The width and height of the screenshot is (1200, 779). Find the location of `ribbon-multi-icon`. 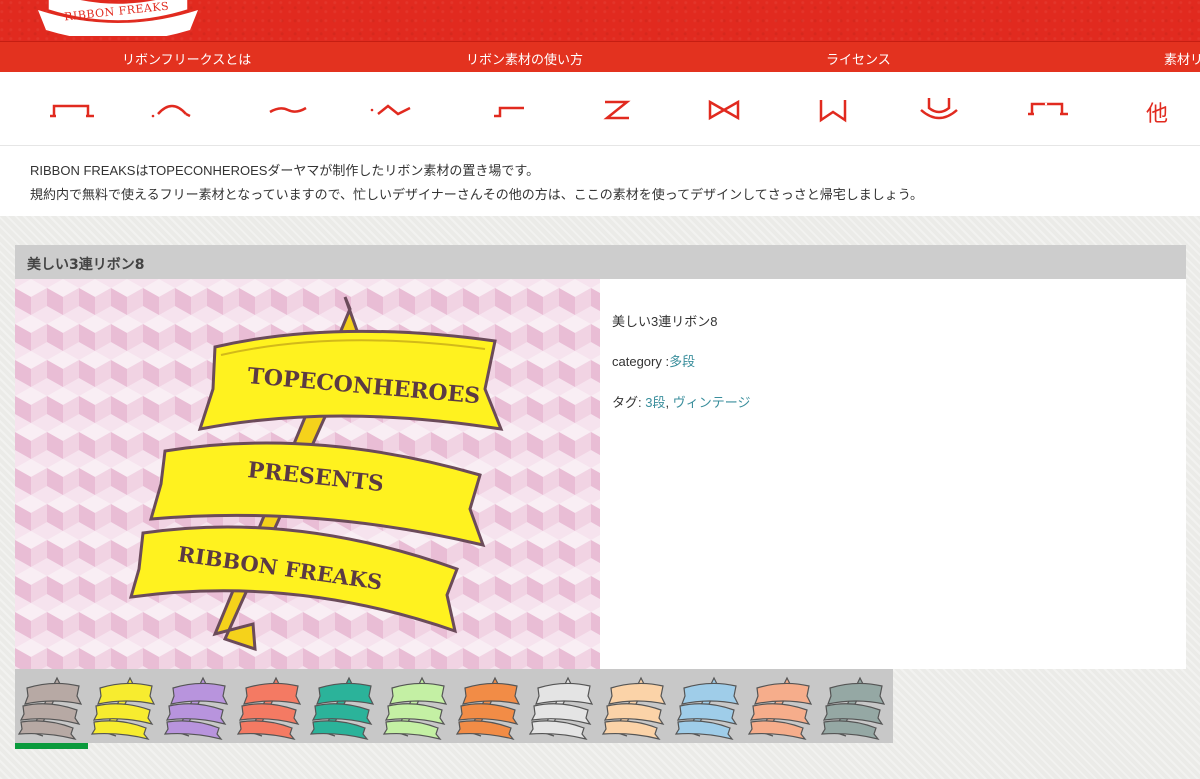

ribbon-multi-icon is located at coordinates (1048, 109).